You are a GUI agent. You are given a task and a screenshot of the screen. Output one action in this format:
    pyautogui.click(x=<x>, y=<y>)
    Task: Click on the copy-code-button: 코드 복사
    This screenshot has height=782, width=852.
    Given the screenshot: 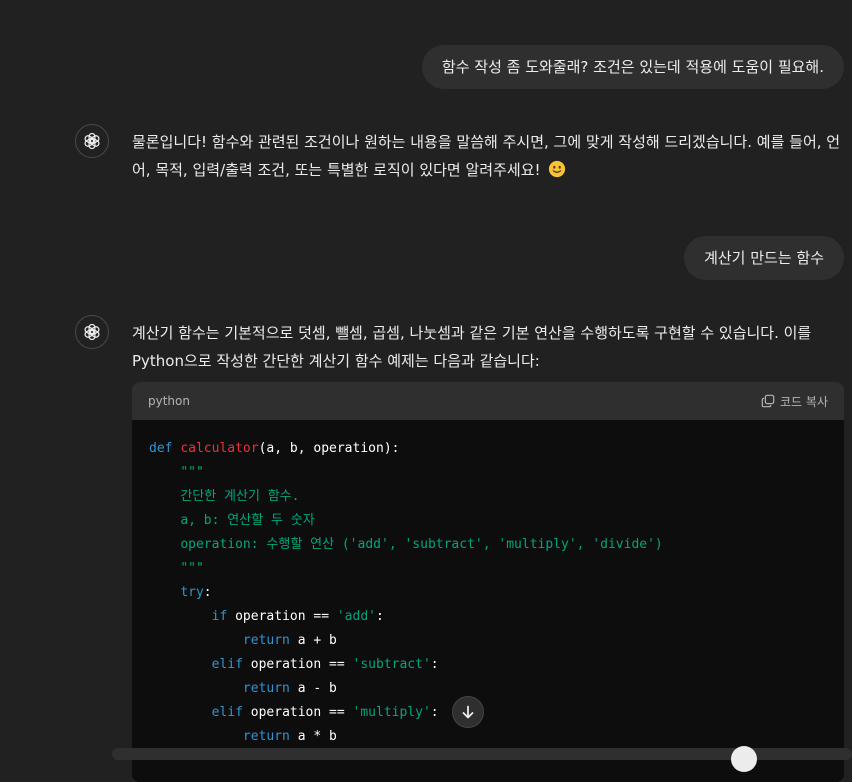 What is the action you would take?
    pyautogui.click(x=794, y=401)
    